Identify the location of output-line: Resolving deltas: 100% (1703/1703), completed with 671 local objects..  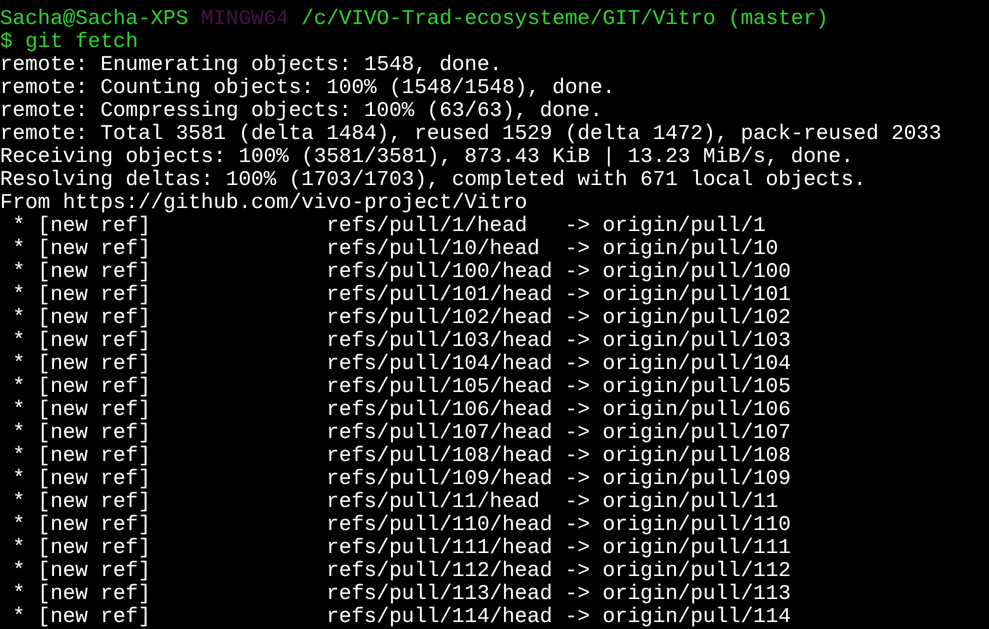
(433, 180).